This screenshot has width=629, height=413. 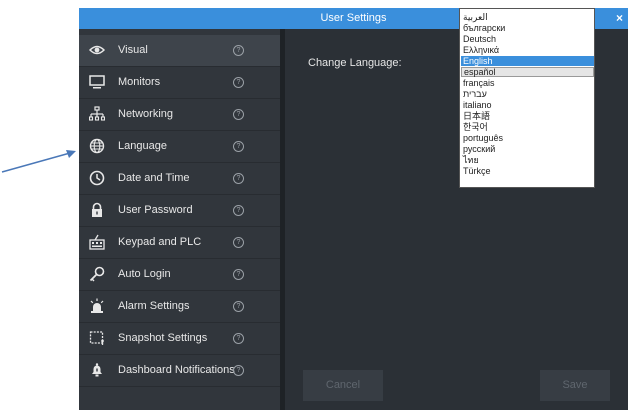 What do you see at coordinates (527, 160) in the screenshot?
I see `language-option-thai: ไทย` at bounding box center [527, 160].